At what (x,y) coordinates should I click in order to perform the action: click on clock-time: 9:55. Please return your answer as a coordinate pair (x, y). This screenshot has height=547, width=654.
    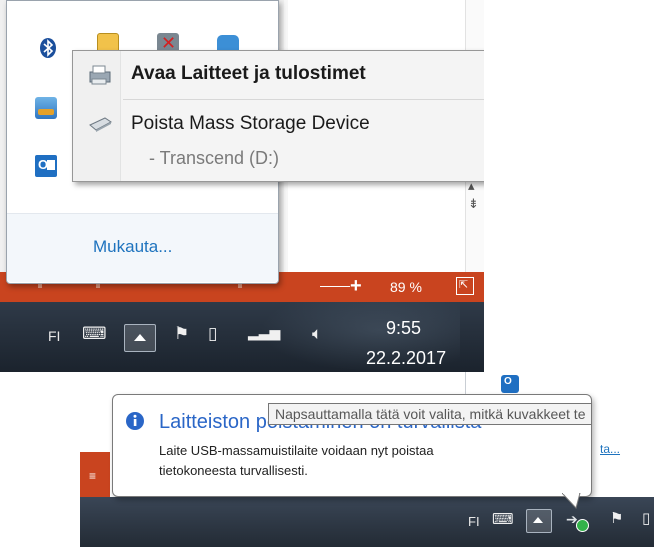
    Looking at the image, I should click on (403, 328).